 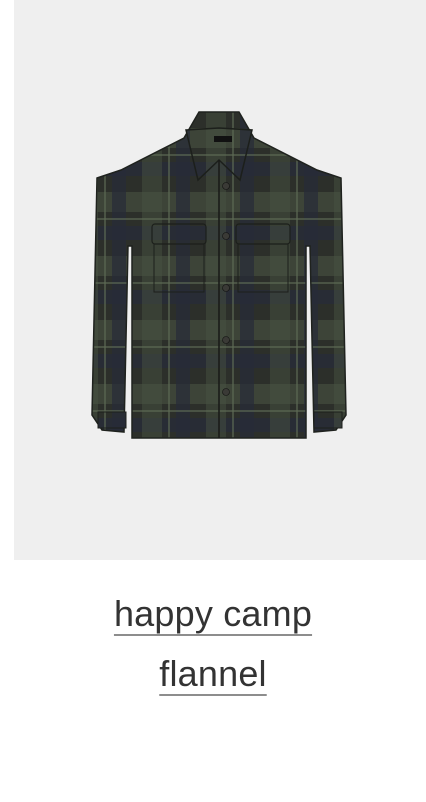 What do you see at coordinates (223, 139) in the screenshot?
I see `brand-label` at bounding box center [223, 139].